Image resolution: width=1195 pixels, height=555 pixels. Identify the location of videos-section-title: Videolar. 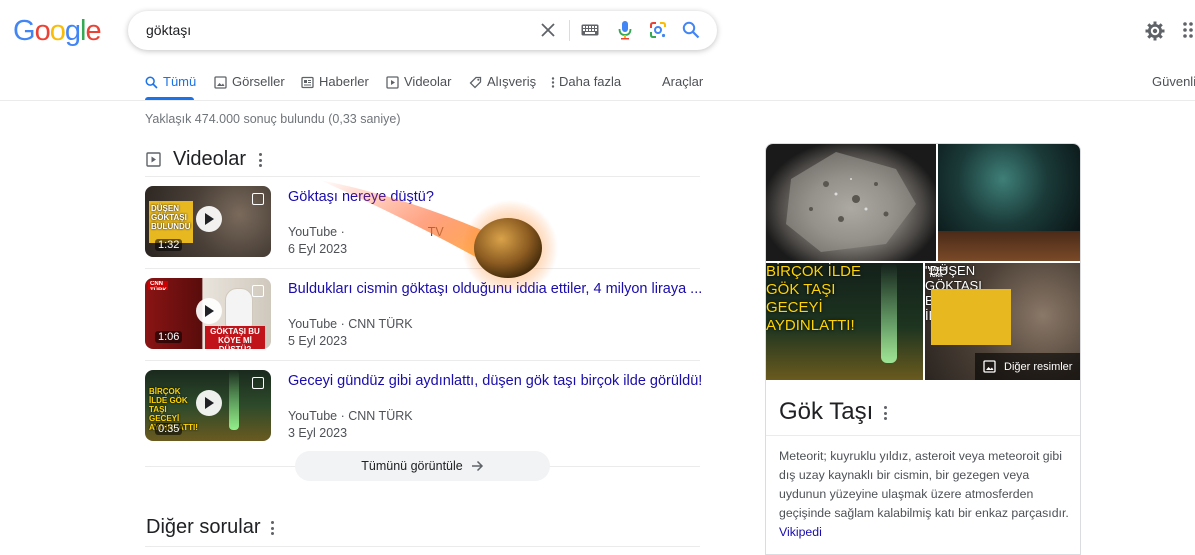
(210, 159).